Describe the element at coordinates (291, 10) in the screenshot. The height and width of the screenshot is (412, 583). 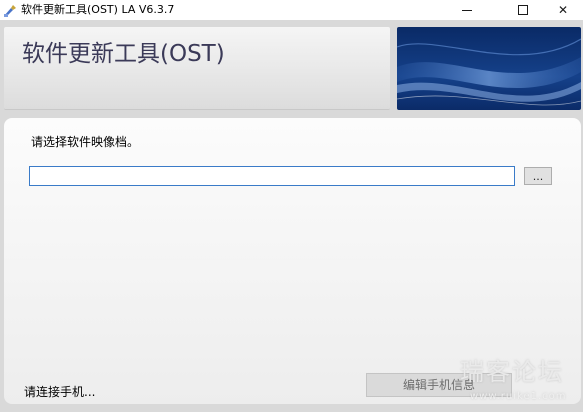
I see `title-bar: 软件更新工具(OST) LA V6.3.7 ✕` at that location.